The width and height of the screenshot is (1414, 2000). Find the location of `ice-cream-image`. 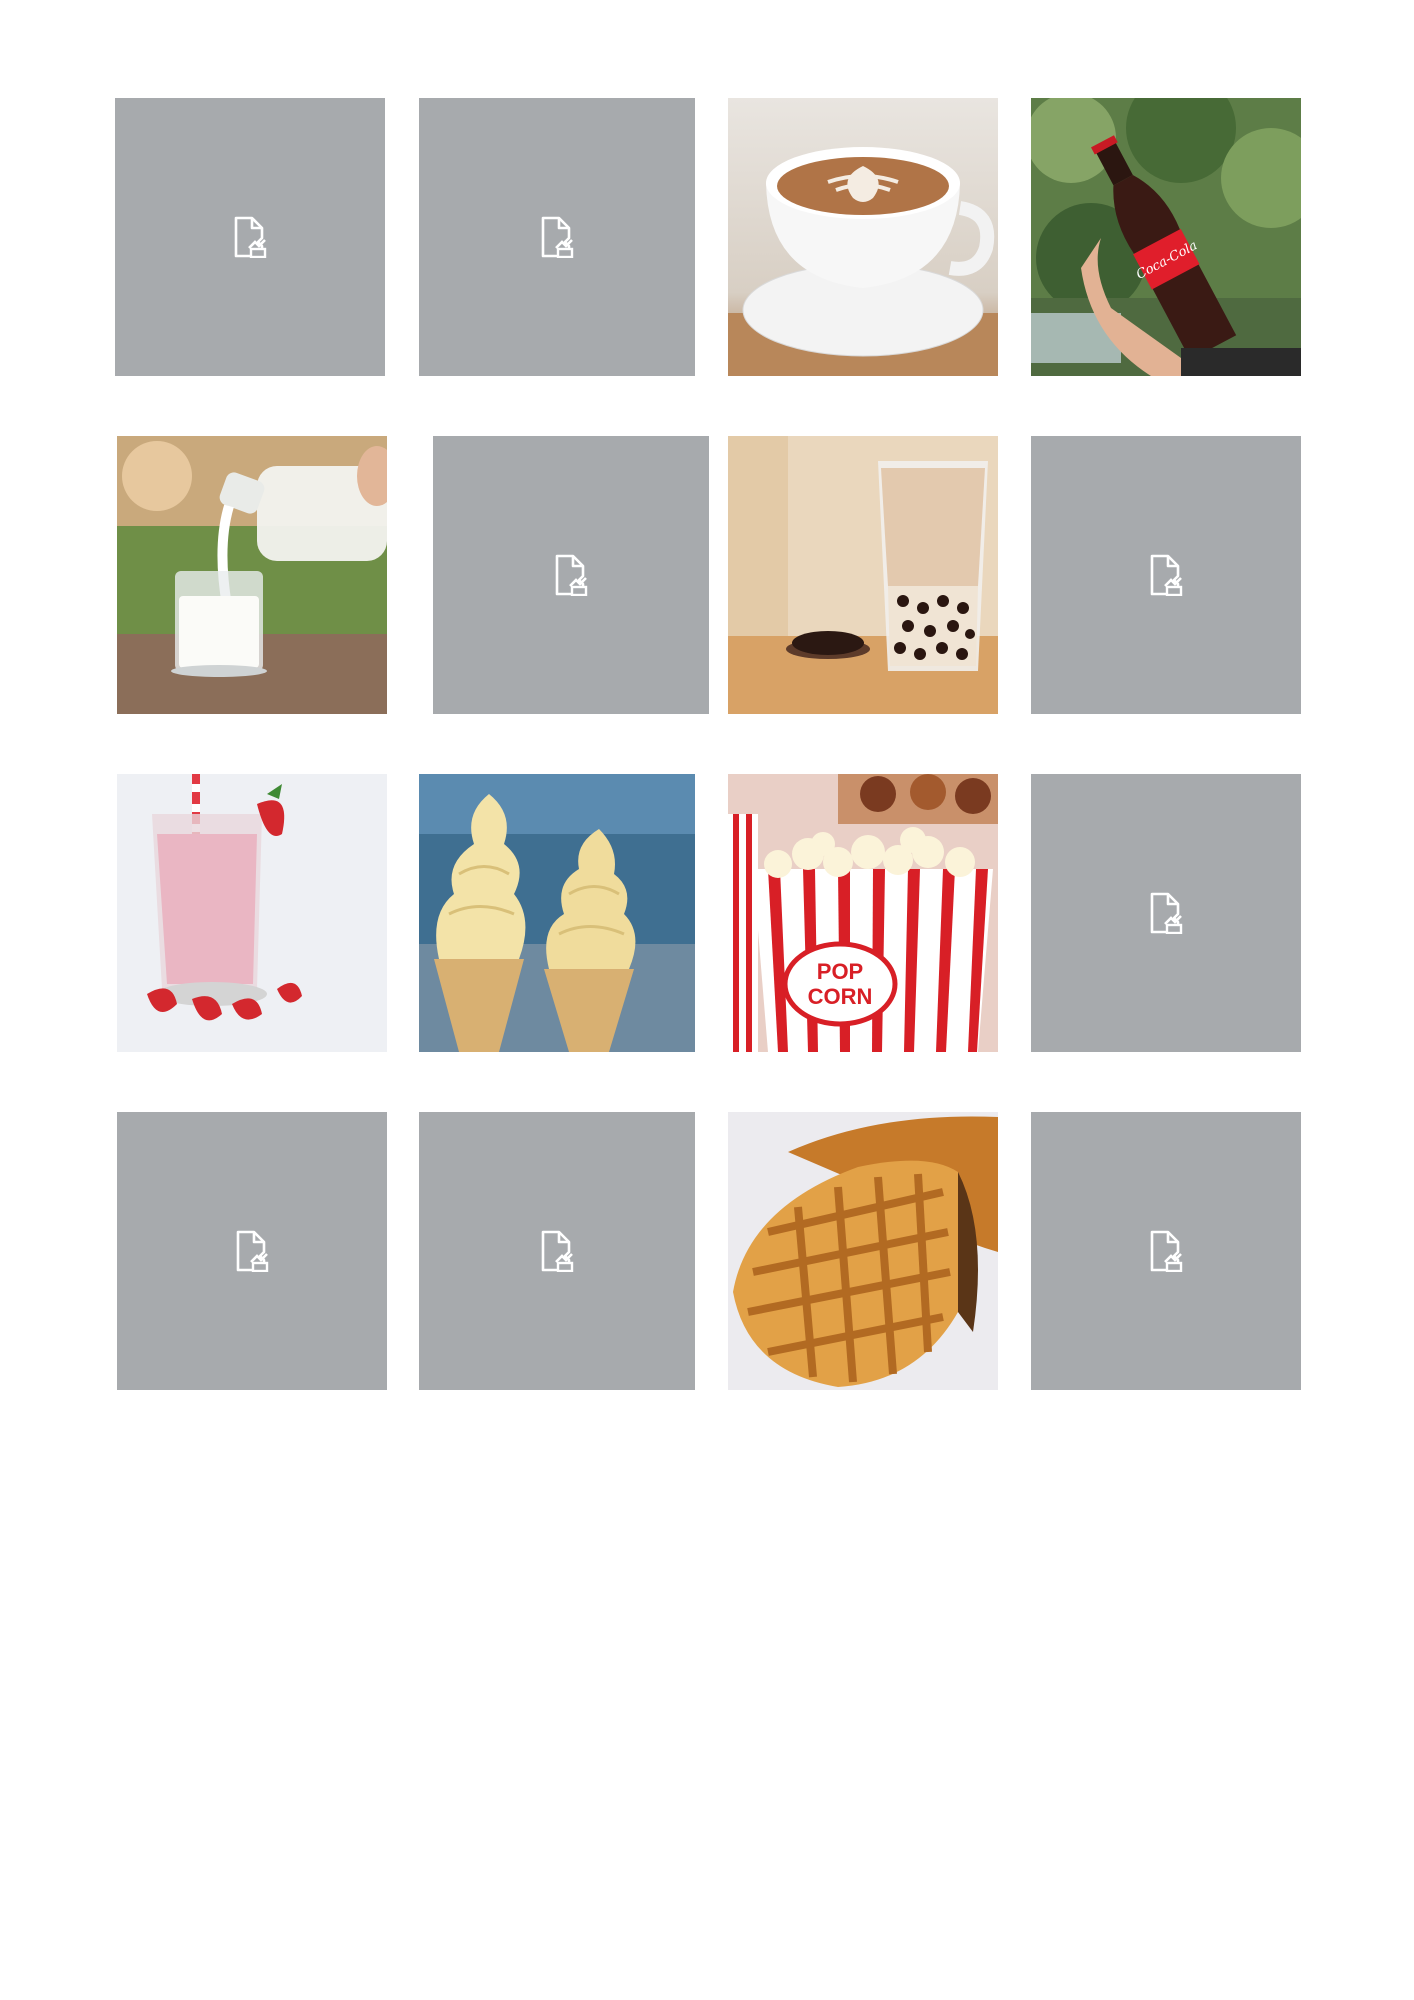

ice-cream-image is located at coordinates (557, 913).